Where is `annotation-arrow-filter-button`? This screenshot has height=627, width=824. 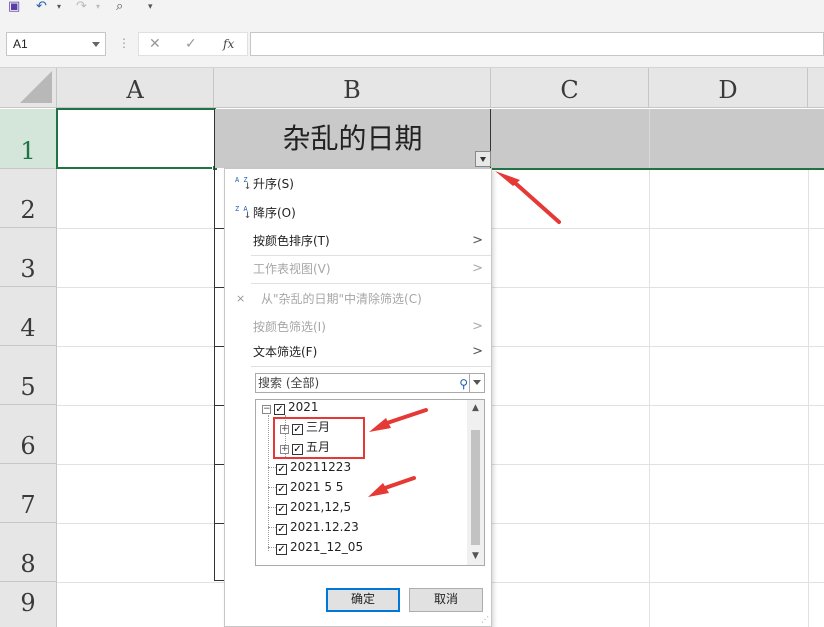 annotation-arrow-filter-button is located at coordinates (528, 197).